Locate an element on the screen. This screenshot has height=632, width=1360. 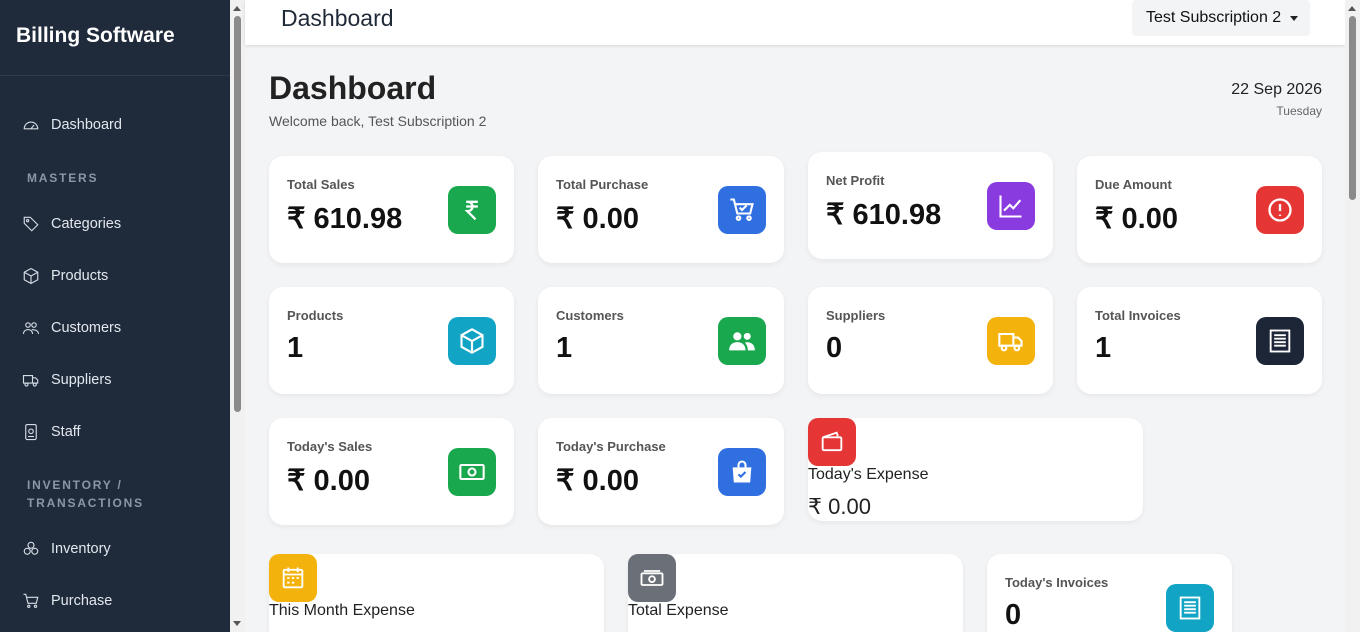
card-label: Today's Expense is located at coordinates (868, 474).